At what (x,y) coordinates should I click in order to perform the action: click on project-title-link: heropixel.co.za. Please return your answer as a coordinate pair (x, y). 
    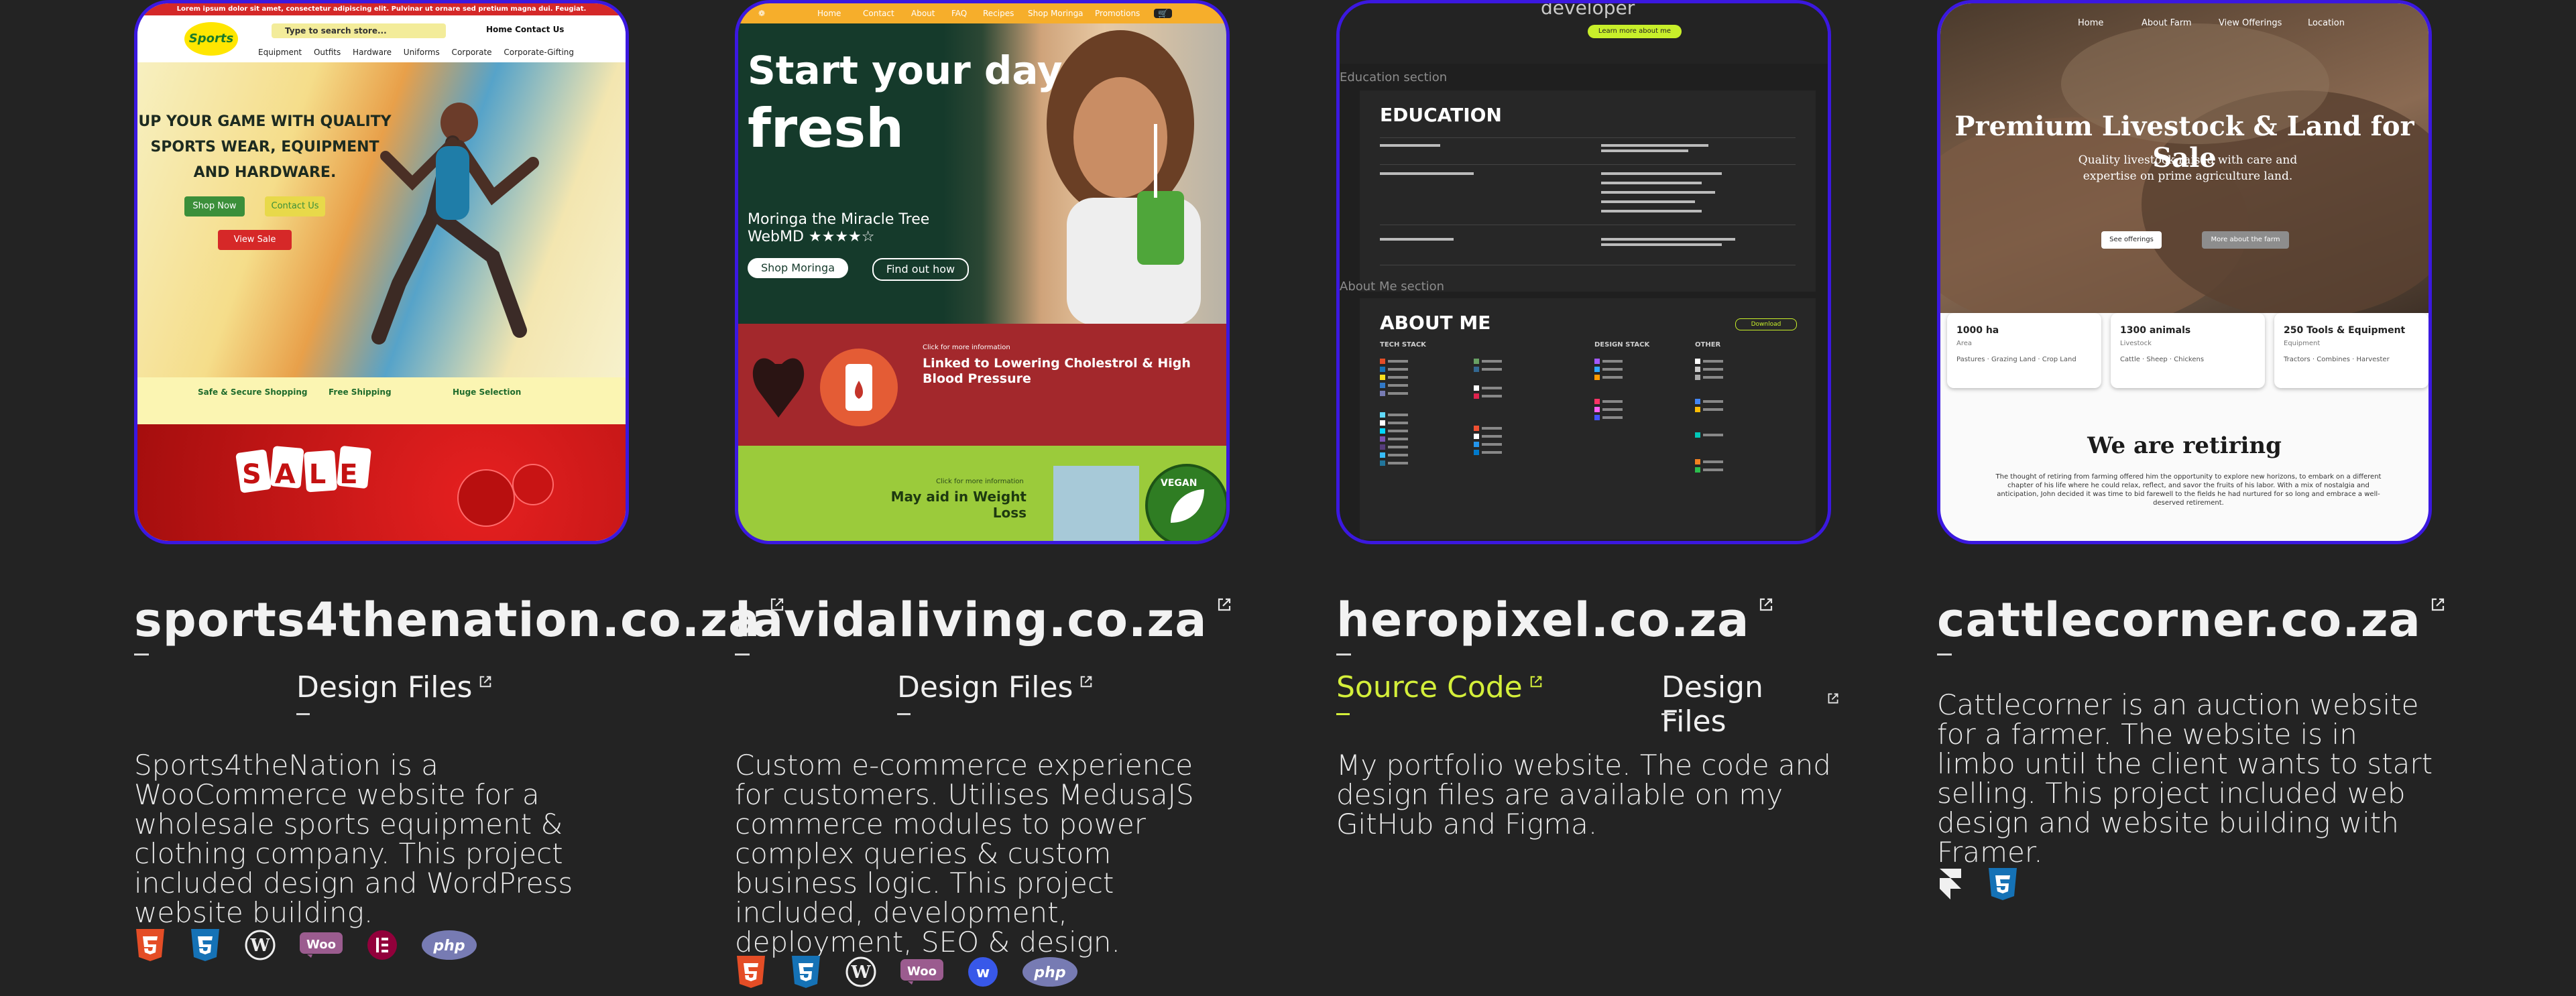
    Looking at the image, I should click on (1542, 620).